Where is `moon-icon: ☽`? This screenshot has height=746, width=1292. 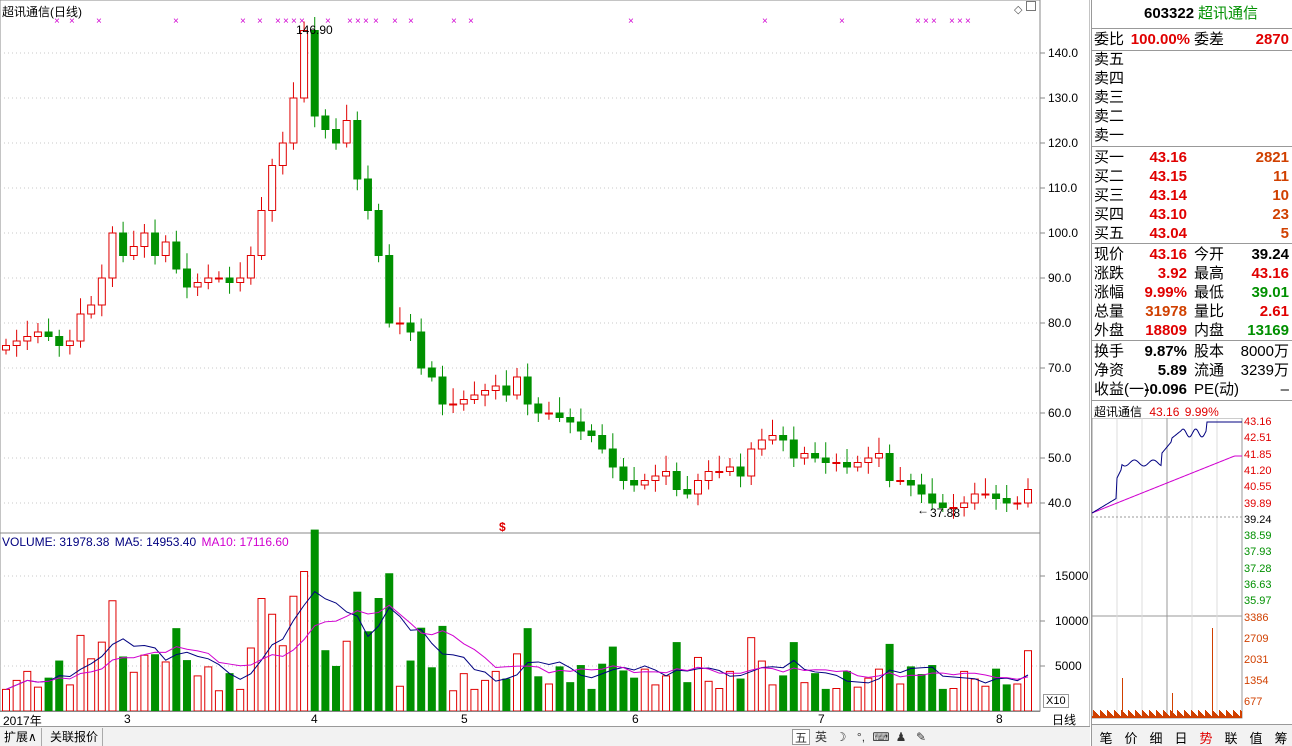
moon-icon: ☽ is located at coordinates (841, 737).